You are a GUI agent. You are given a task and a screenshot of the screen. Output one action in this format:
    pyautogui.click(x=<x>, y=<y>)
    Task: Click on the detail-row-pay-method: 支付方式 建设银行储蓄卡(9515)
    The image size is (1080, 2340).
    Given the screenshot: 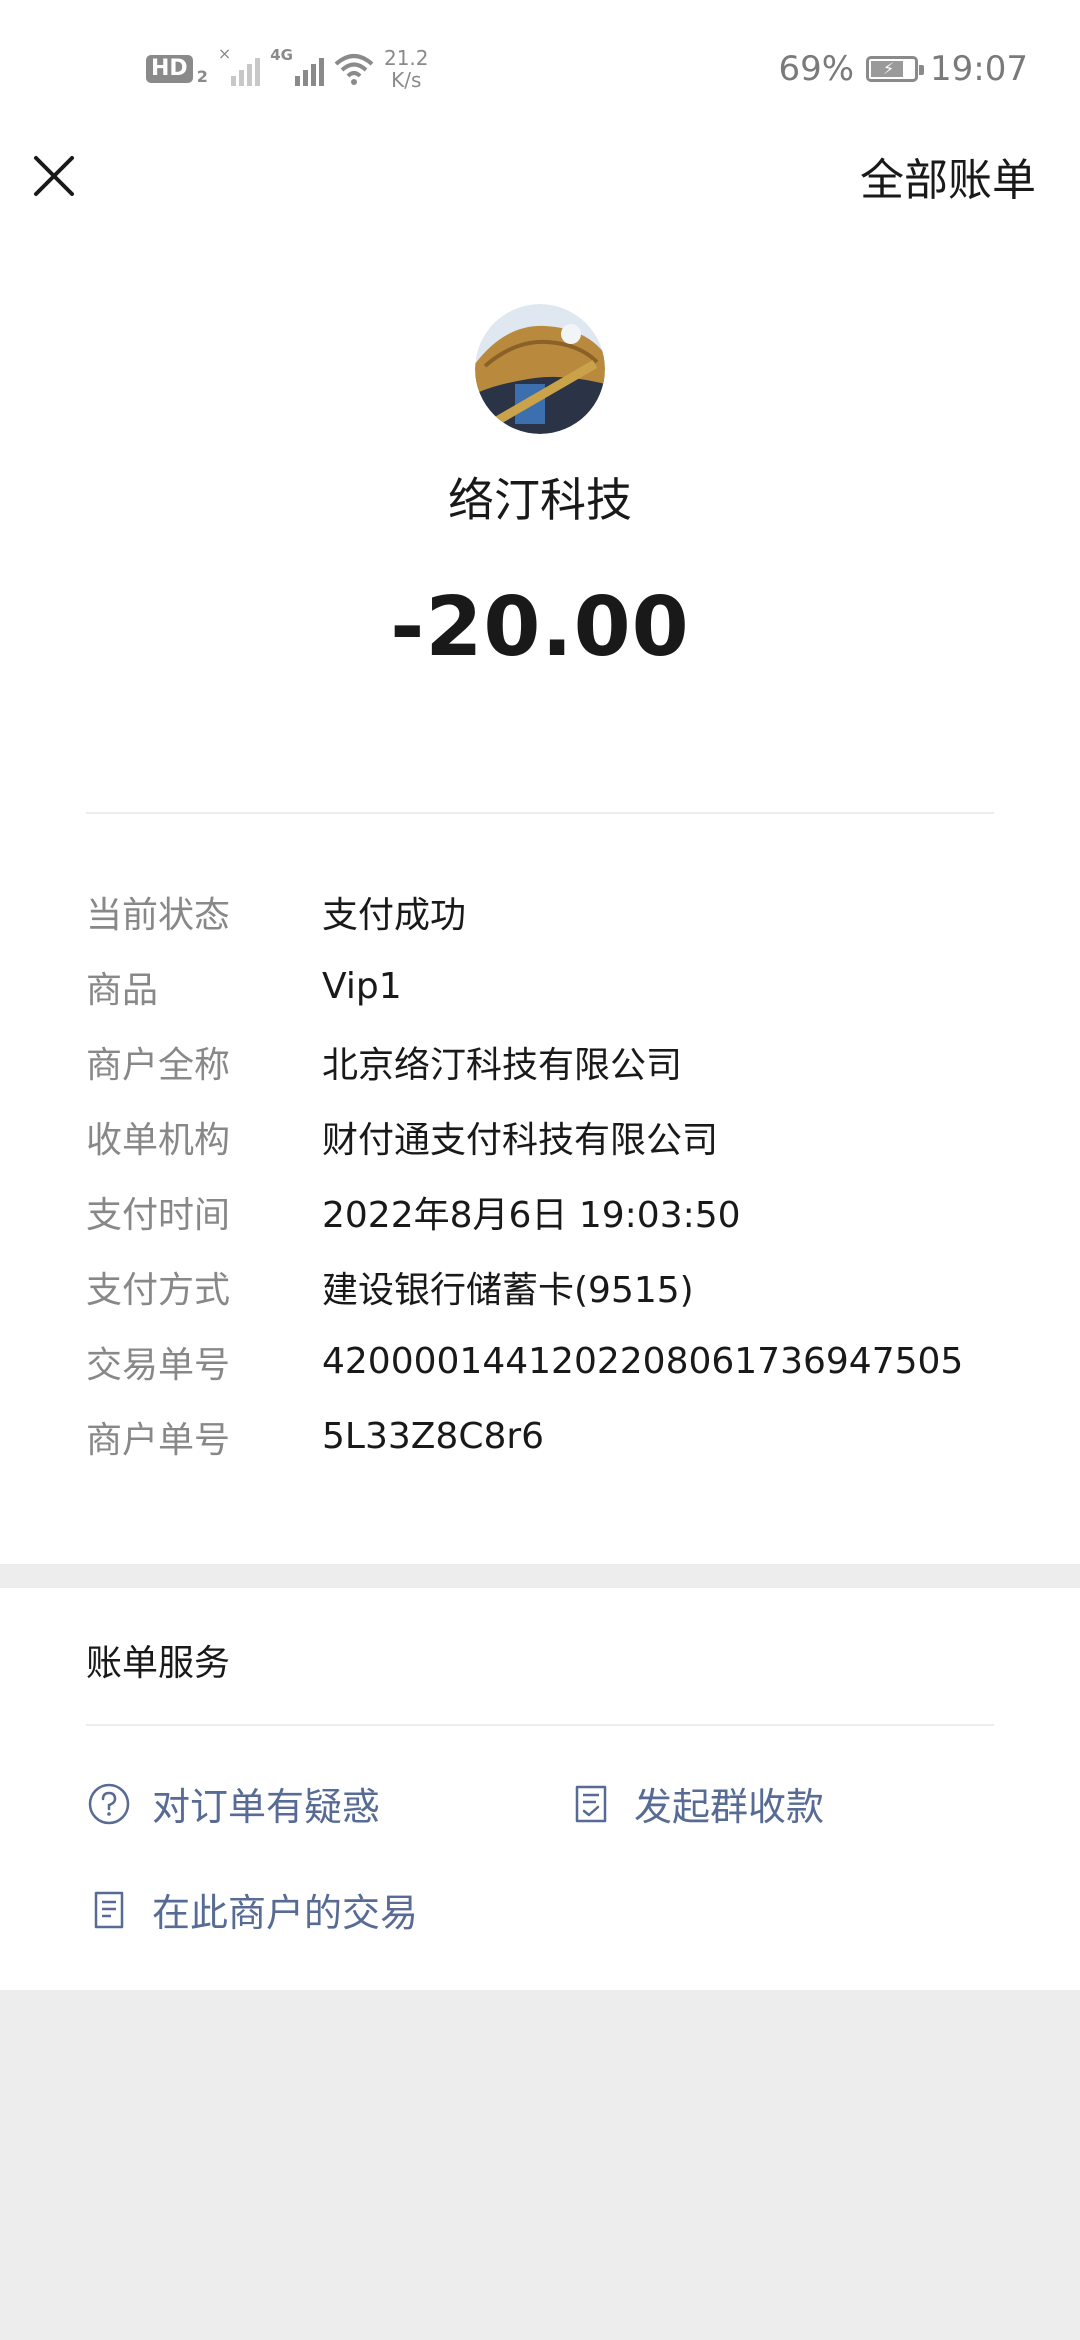 What is the action you would take?
    pyautogui.click(x=546, y=1286)
    